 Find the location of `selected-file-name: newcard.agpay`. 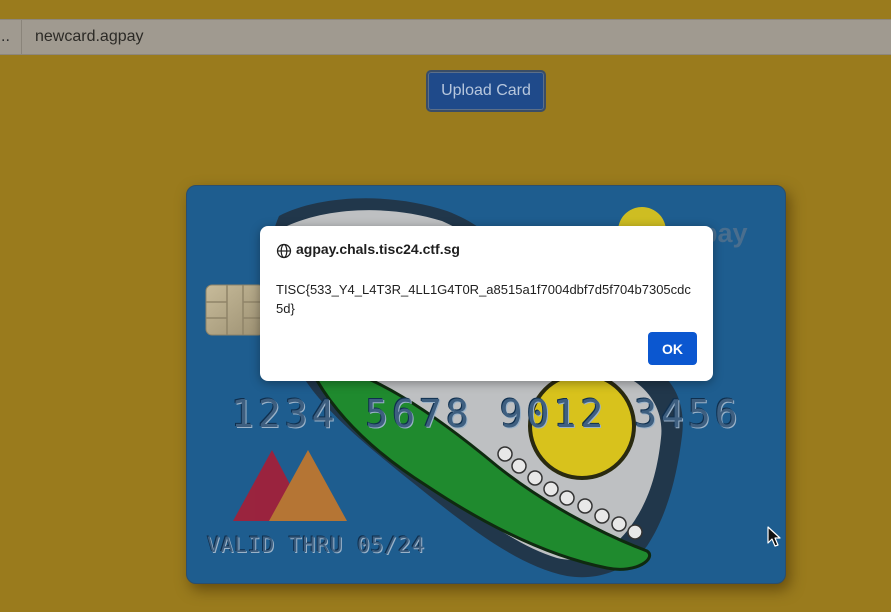

selected-file-name: newcard.agpay is located at coordinates (89, 36).